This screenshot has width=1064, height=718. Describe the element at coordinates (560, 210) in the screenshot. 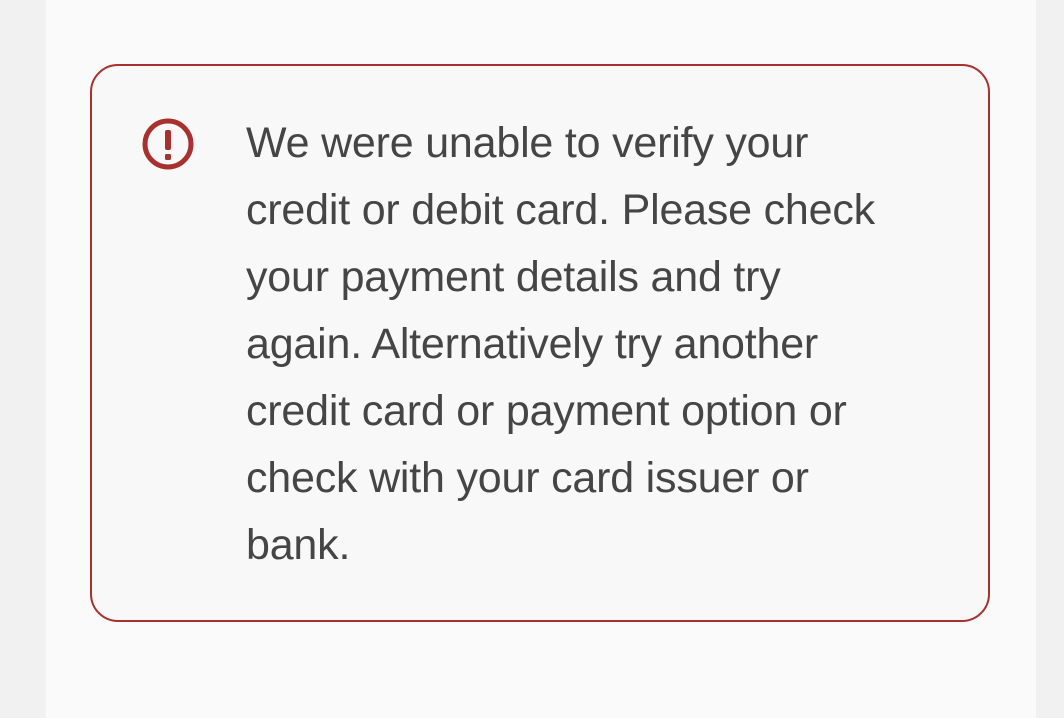

I see `message-line: credit or debit card. Please check` at that location.